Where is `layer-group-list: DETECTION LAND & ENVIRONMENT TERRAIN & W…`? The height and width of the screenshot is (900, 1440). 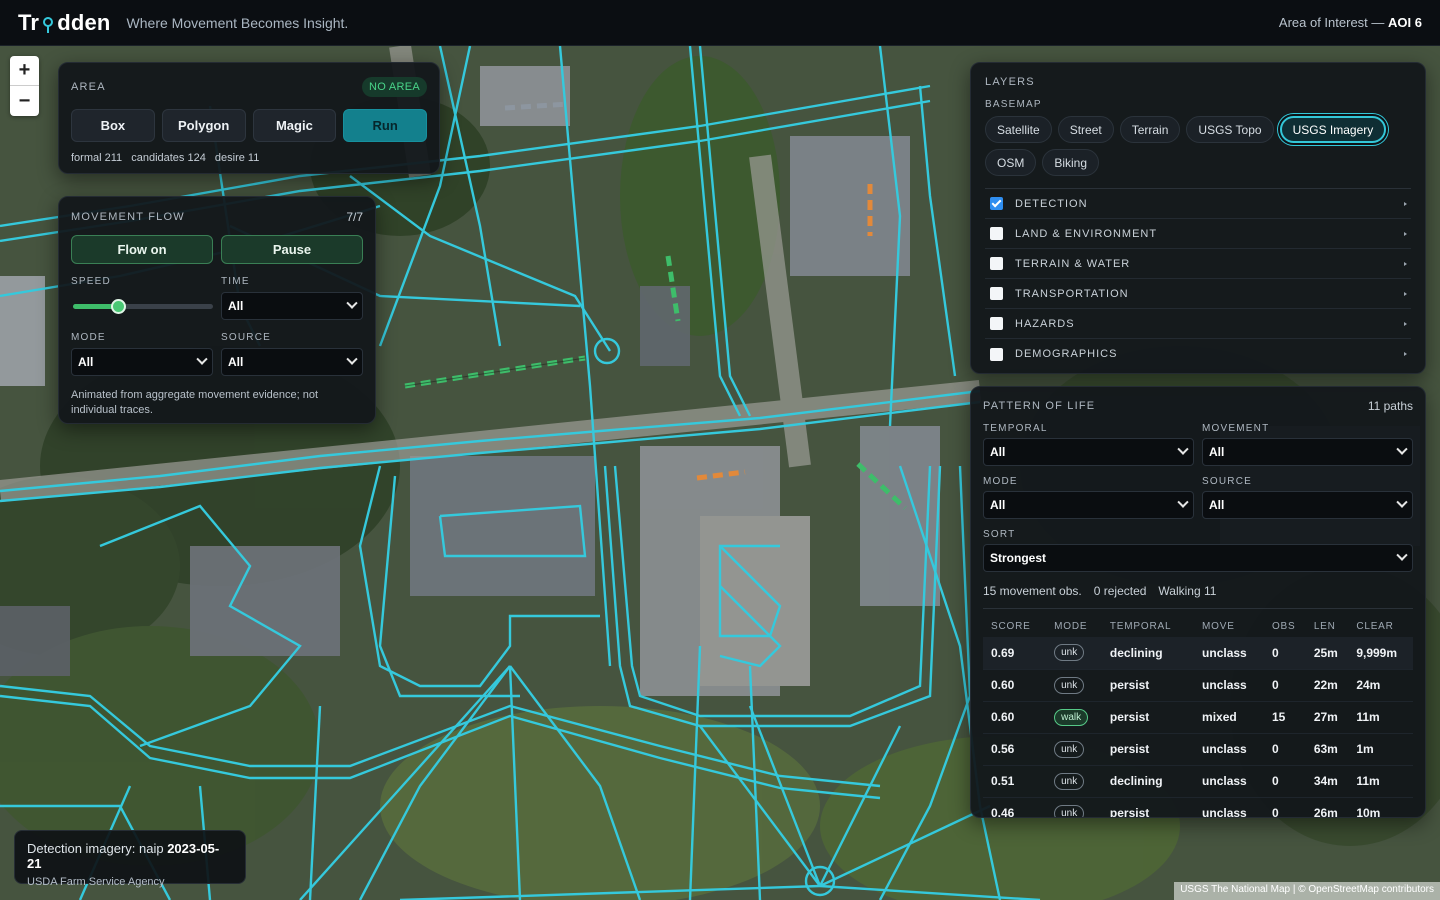 layer-group-list: DETECTION LAND & ENVIRONMENT TERRAIN & W… is located at coordinates (1198, 278).